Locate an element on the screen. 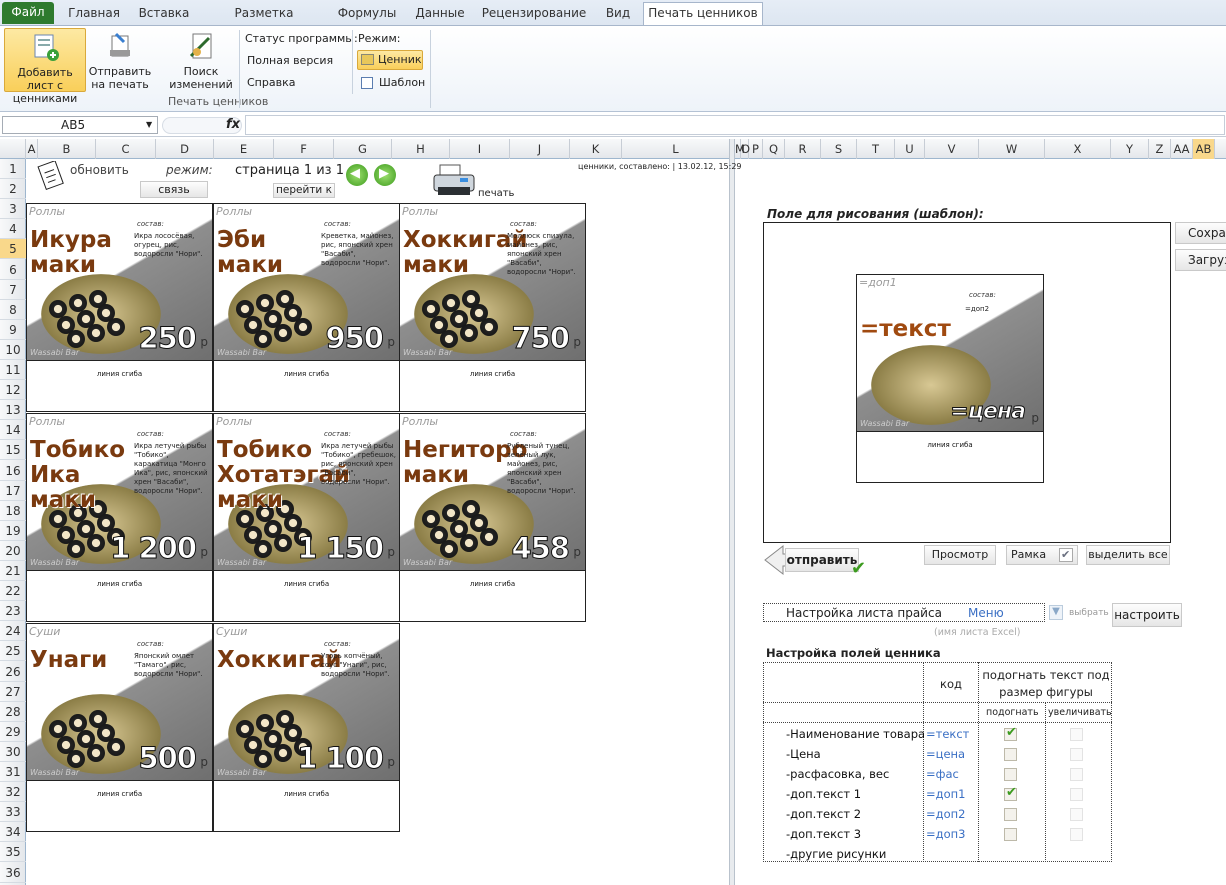 Image resolution: width=1226 pixels, height=885 pixels. printer-icon is located at coordinates (454, 181).